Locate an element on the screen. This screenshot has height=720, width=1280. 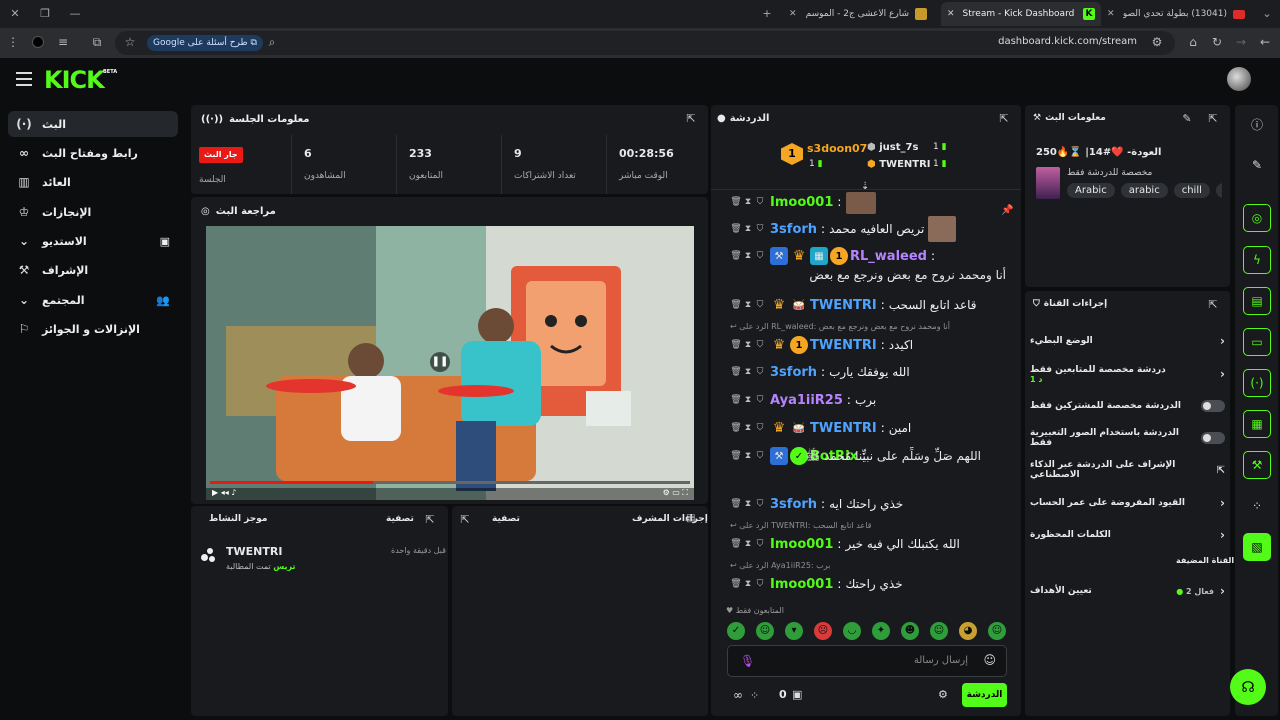
leader-name: ⬢ TWENTRI is located at coordinates (899, 164).